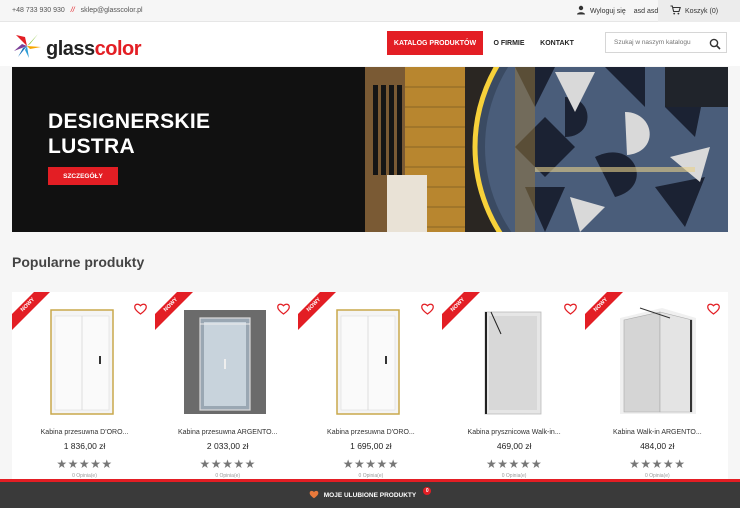 Image resolution: width=740 pixels, height=508 pixels. What do you see at coordinates (657, 446) in the screenshot?
I see `product-price: 484,00 zł` at bounding box center [657, 446].